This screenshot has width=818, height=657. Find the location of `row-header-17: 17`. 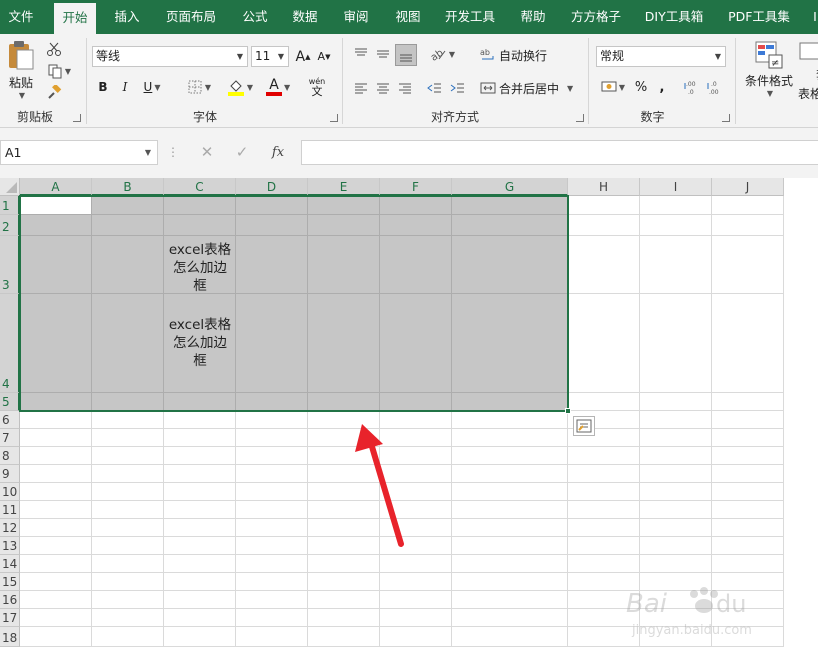

row-header-17: 17 is located at coordinates (10, 618).